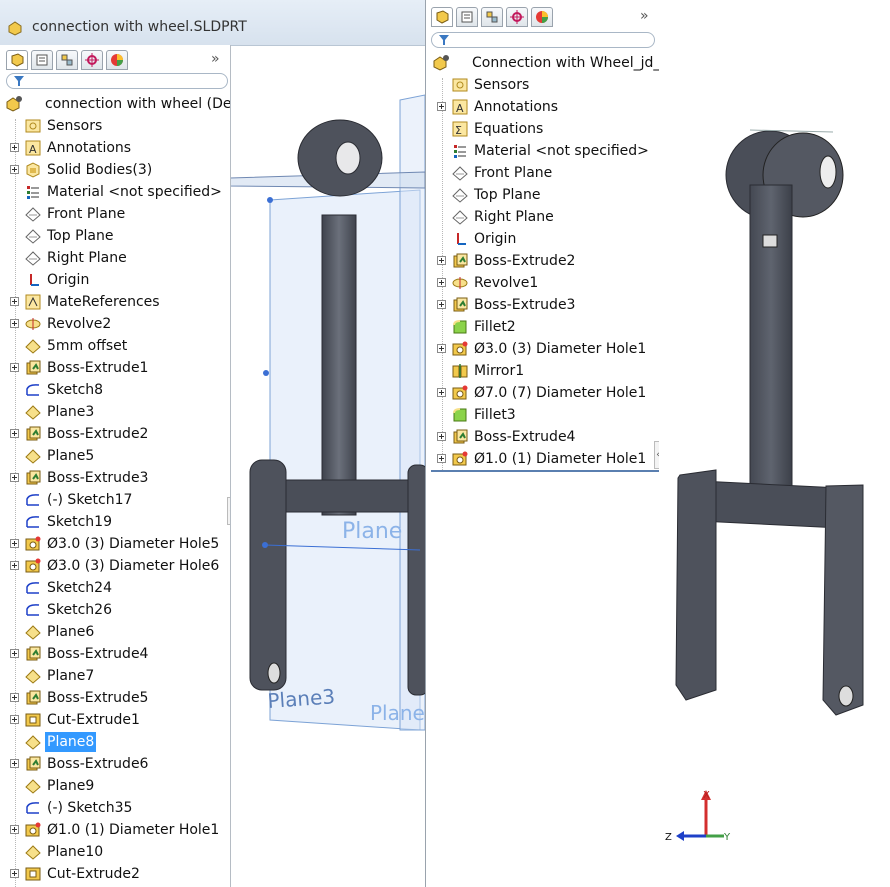 Image resolution: width=890 pixels, height=887 pixels. What do you see at coordinates (115, 654) in the screenshot?
I see `left-tree-item: Boss-Extrude4` at bounding box center [115, 654].